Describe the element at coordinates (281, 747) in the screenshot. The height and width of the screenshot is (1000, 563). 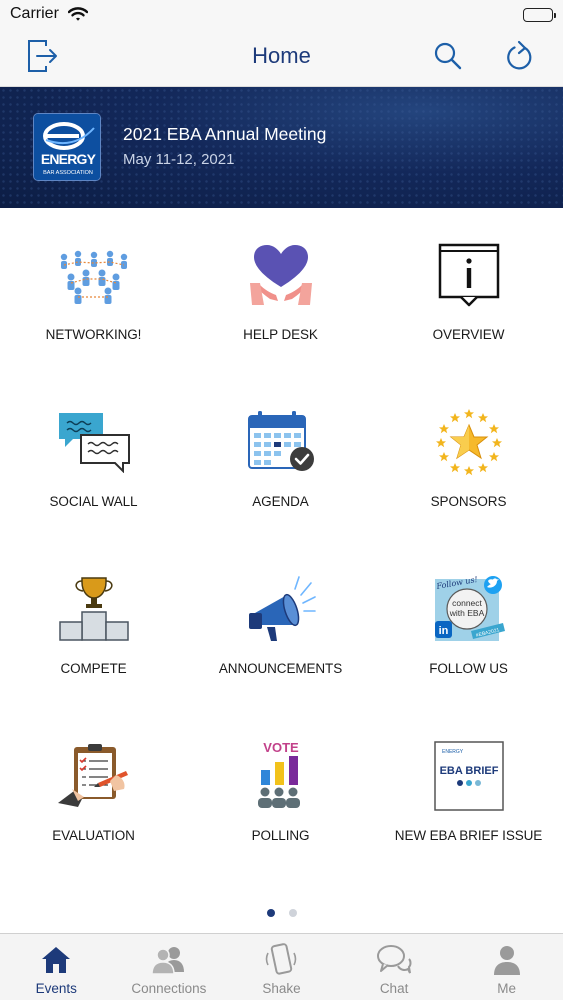
I see `vote-text: VOTE` at that location.